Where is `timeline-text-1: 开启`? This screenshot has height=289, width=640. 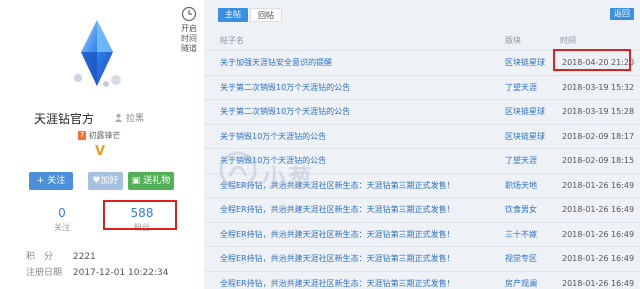
timeline-text-1: 开启 is located at coordinates (189, 28).